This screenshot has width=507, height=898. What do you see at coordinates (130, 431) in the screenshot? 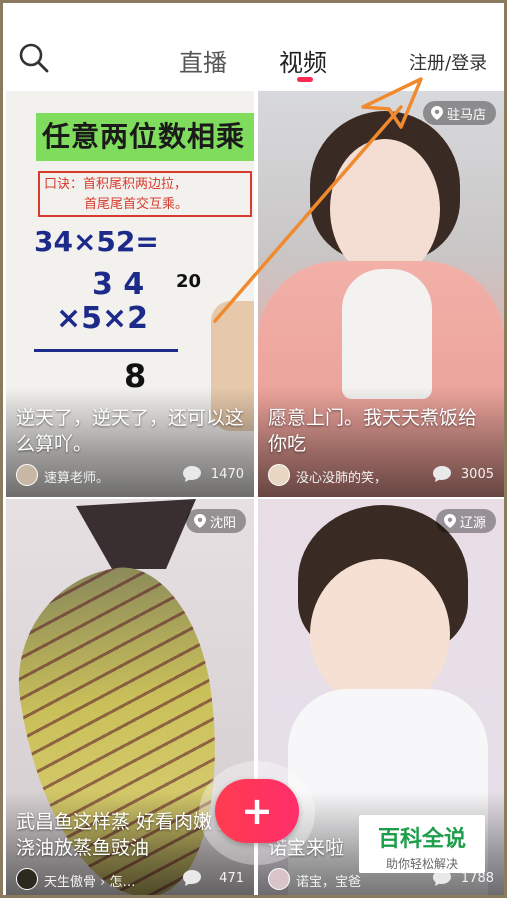
I see `video-caption: 逆天了，逆天了，还可以这么算吖。` at bounding box center [130, 431].